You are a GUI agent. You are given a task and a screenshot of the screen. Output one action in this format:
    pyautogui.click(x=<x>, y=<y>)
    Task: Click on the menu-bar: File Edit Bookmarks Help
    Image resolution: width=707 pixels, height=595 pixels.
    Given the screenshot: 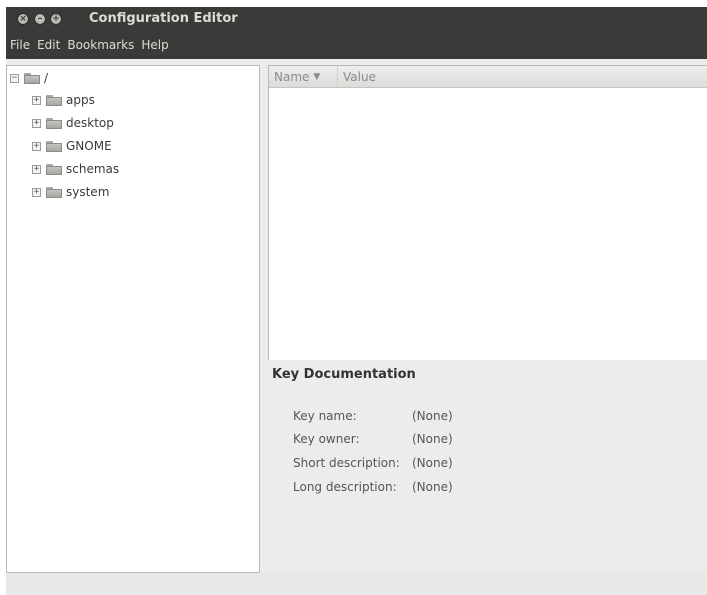 What is the action you would take?
    pyautogui.click(x=356, y=45)
    